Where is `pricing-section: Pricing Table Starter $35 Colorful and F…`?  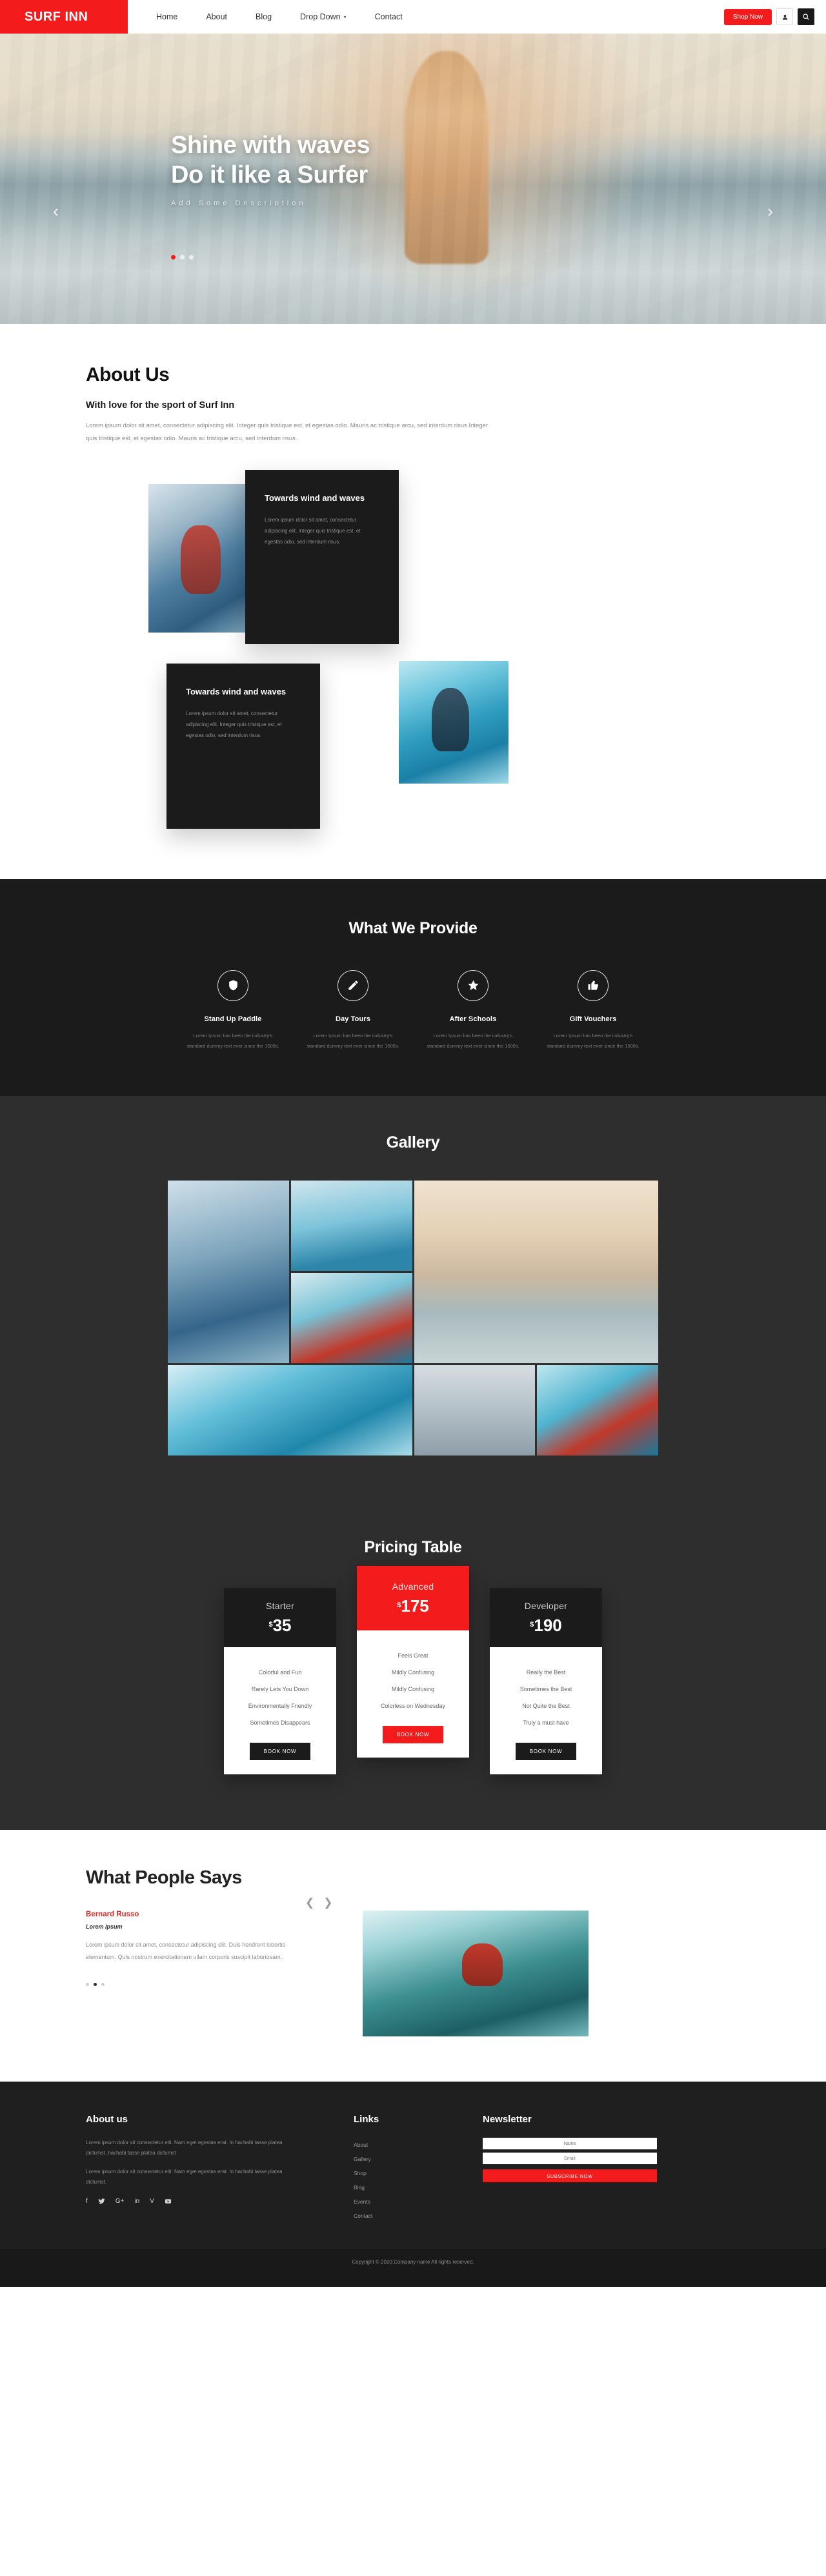 pricing-section: Pricing Table Starter $35 Colorful and F… is located at coordinates (413, 1666).